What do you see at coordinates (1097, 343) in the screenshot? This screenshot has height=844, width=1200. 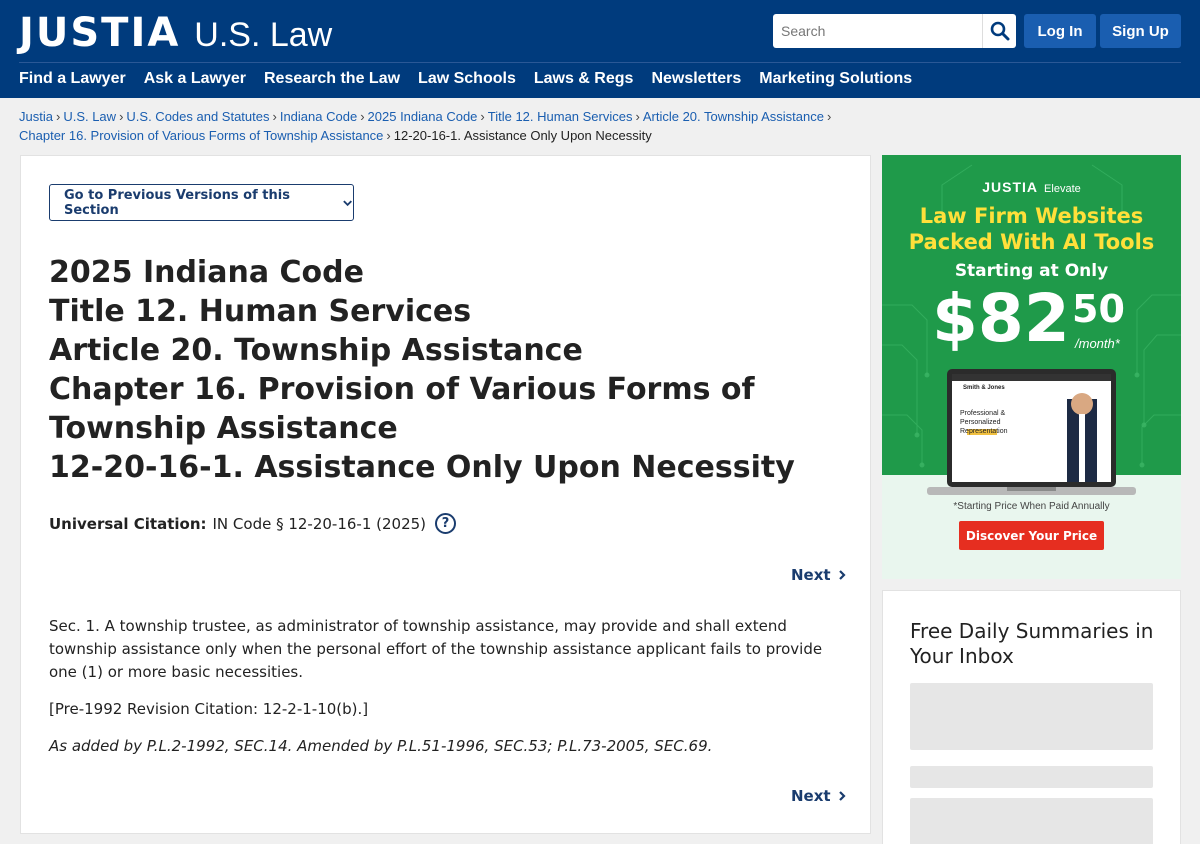 I see `ad-per-month: /month*` at bounding box center [1097, 343].